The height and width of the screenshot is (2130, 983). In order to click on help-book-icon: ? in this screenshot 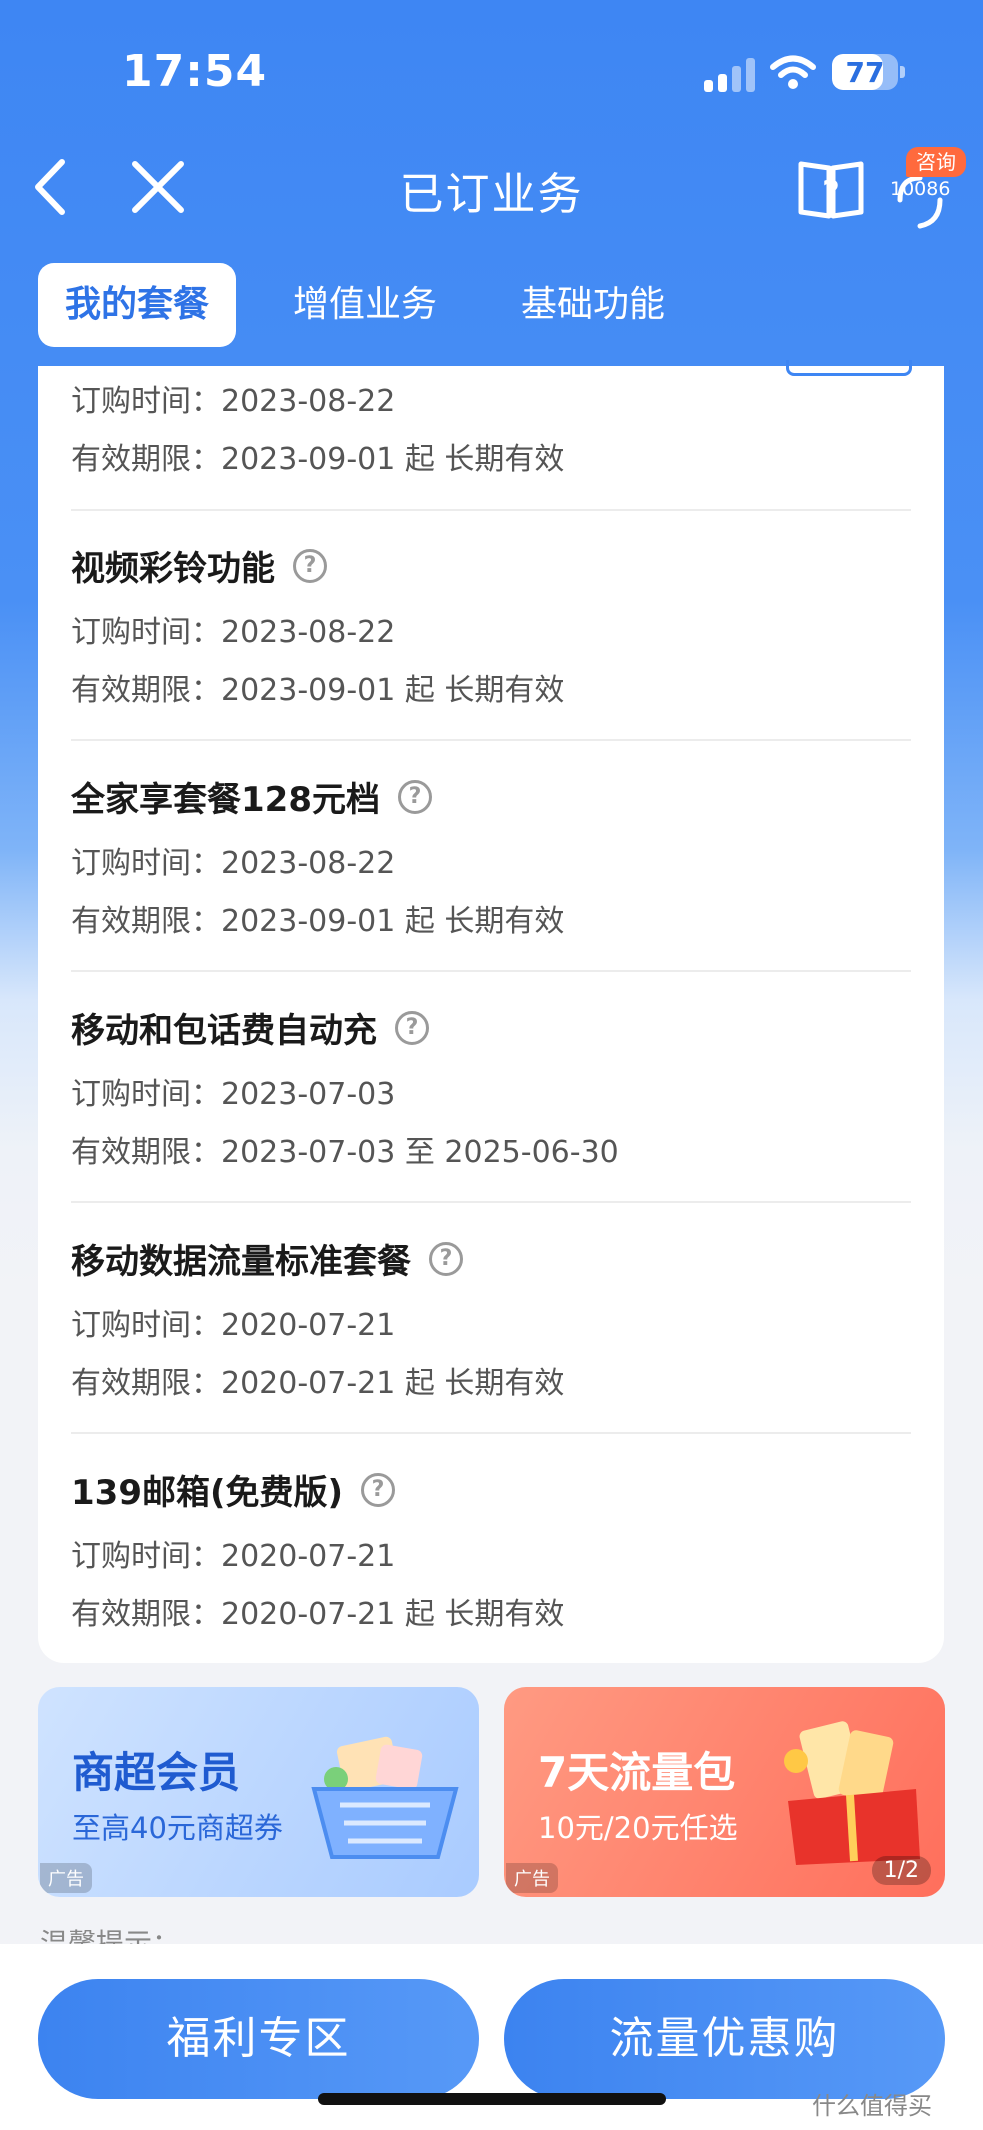, I will do `click(831, 189)`.